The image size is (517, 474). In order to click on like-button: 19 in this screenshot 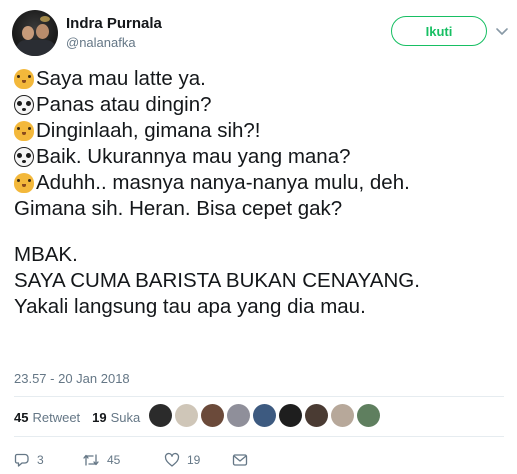, I will do `click(182, 460)`.